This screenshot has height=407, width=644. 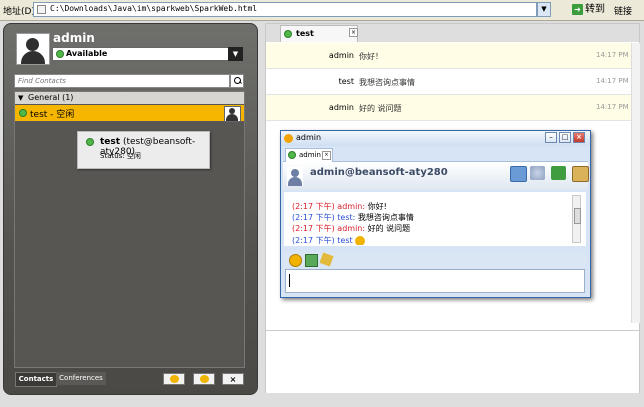 What do you see at coordinates (235, 54) in the screenshot?
I see `status-dropdown-button: ▼` at bounding box center [235, 54].